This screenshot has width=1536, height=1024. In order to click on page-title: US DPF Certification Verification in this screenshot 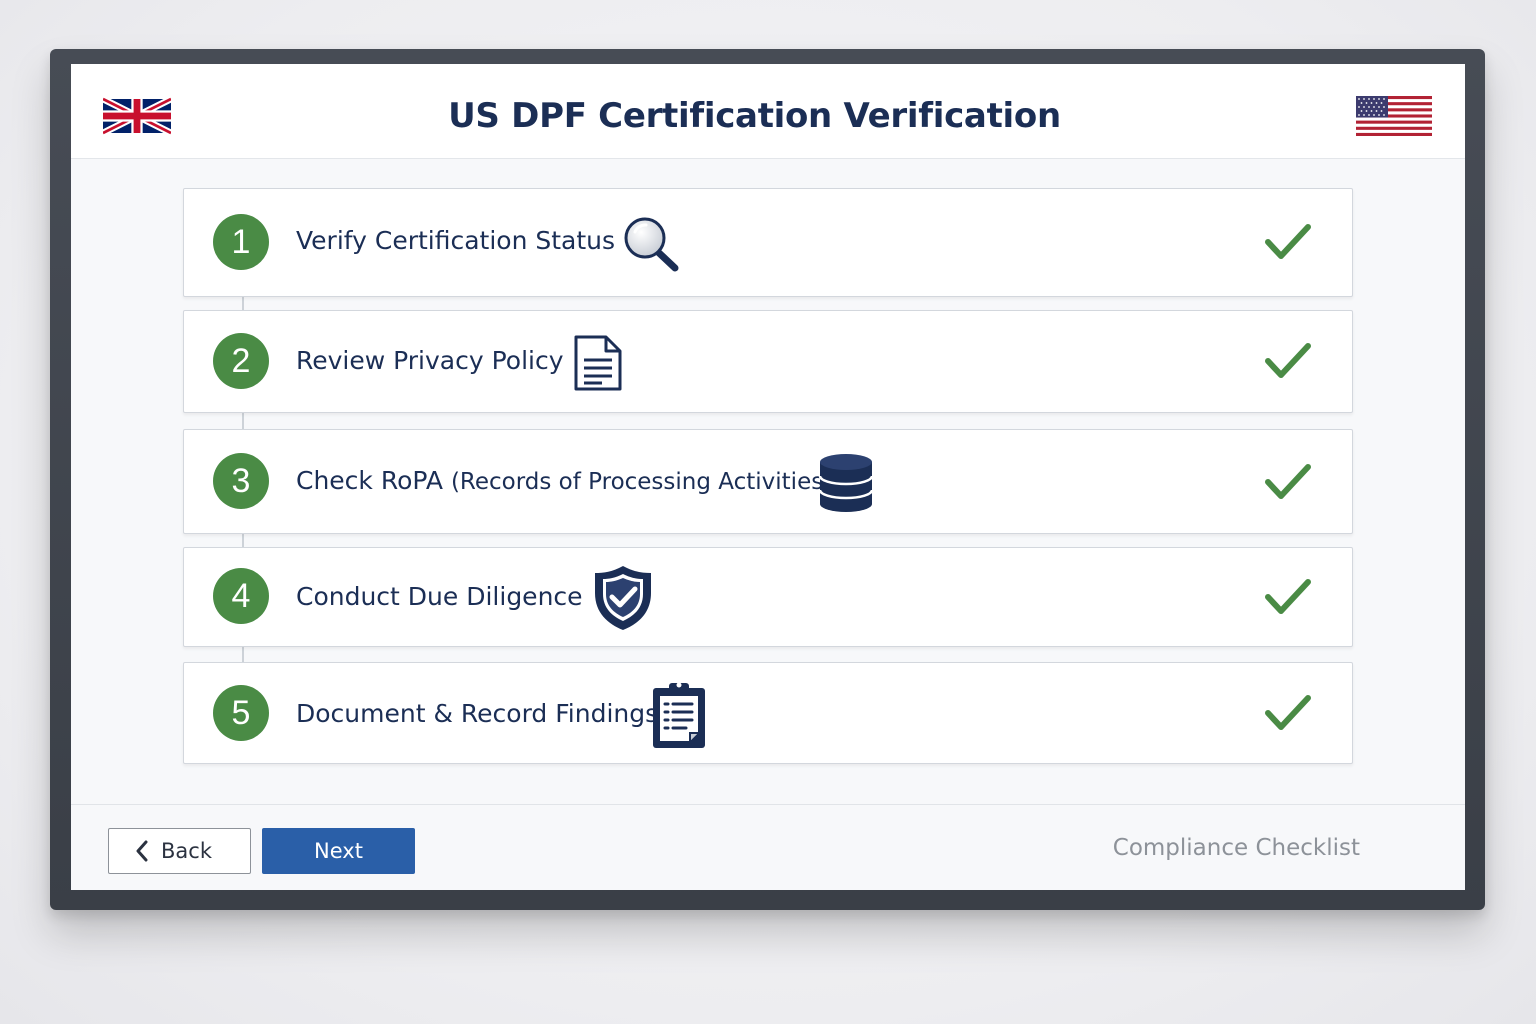, I will do `click(754, 116)`.